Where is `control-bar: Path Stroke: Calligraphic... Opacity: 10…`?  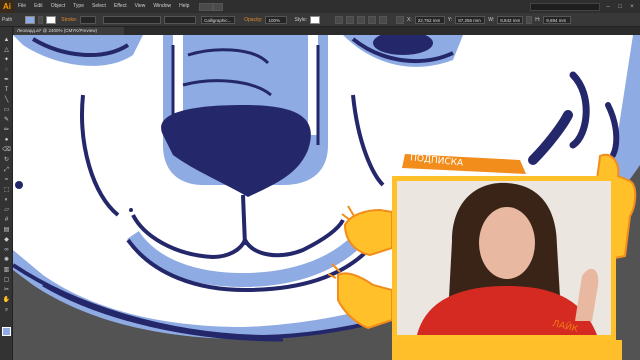 control-bar: Path Stroke: Calligraphic... Opacity: 10… is located at coordinates (320, 20).